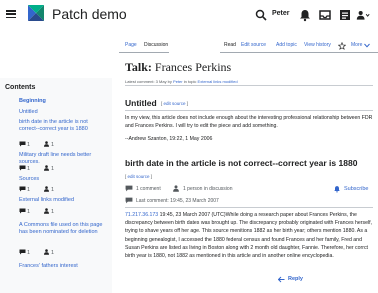 The image size is (378, 293). What do you see at coordinates (253, 45) in the screenshot?
I see `tab-edit-source: Edit source` at bounding box center [253, 45].